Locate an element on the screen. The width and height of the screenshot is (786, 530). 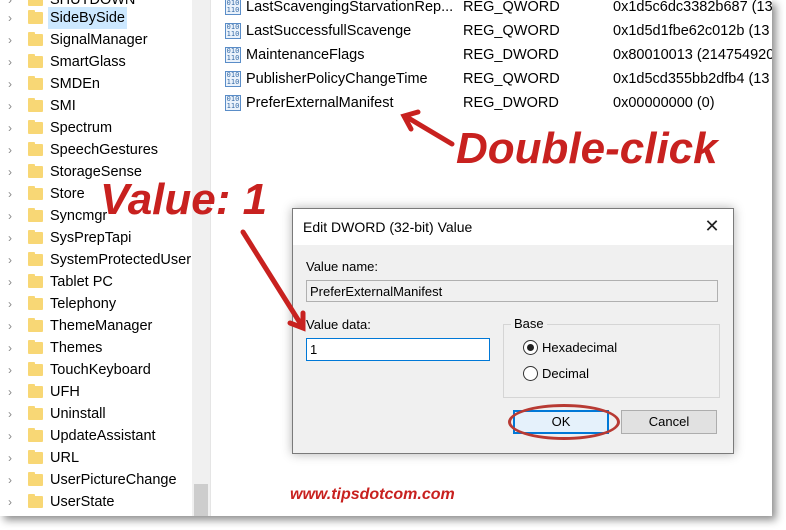
tree-item: › SystemProtectedUser is located at coordinates (96, 260).